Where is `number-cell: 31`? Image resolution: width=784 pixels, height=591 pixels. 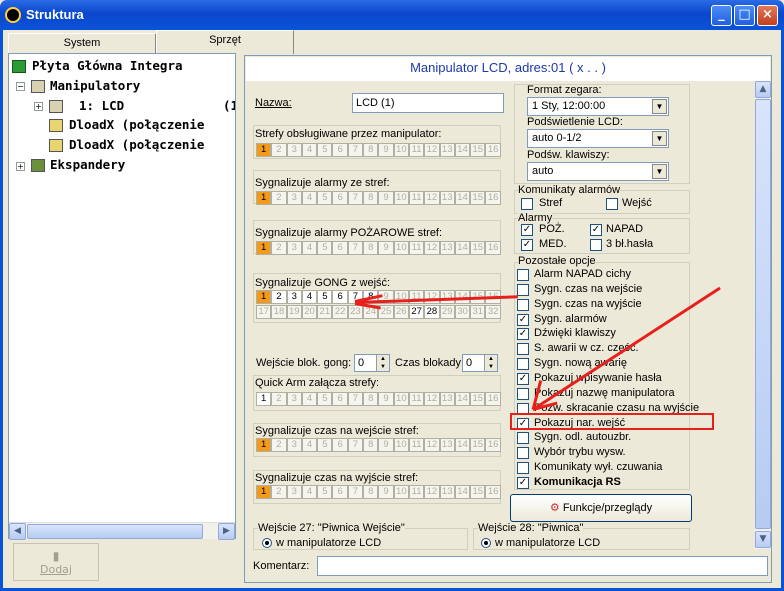
number-cell: 31 is located at coordinates (478, 312).